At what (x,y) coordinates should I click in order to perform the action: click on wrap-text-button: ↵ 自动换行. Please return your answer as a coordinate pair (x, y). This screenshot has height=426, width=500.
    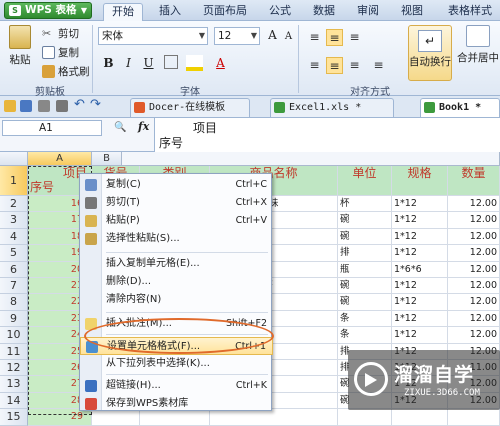
    Looking at the image, I should click on (430, 53).